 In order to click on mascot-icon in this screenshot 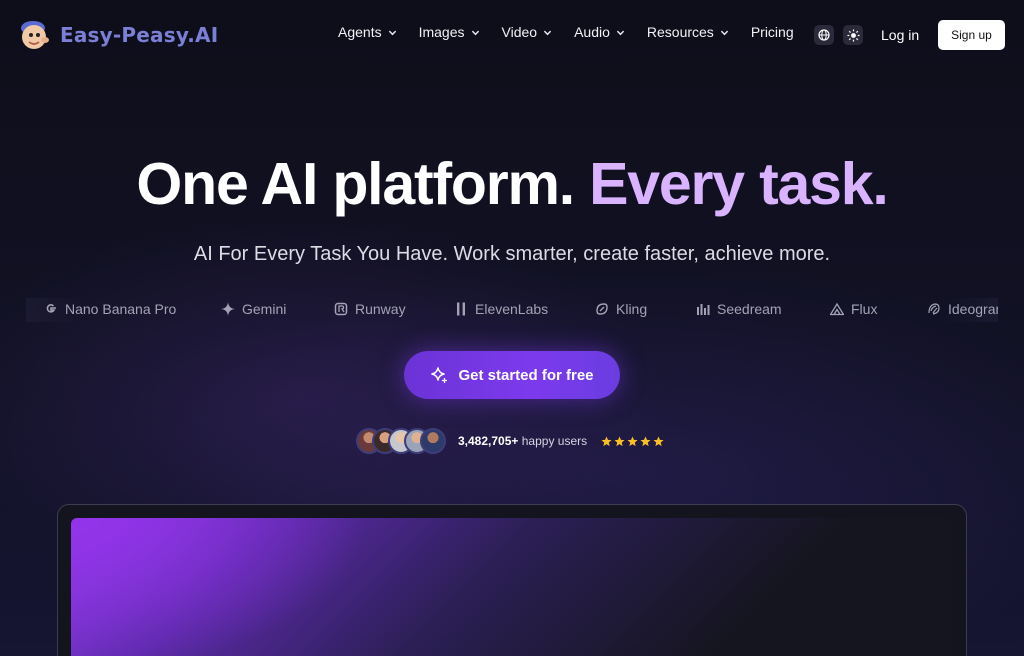, I will do `click(36, 35)`.